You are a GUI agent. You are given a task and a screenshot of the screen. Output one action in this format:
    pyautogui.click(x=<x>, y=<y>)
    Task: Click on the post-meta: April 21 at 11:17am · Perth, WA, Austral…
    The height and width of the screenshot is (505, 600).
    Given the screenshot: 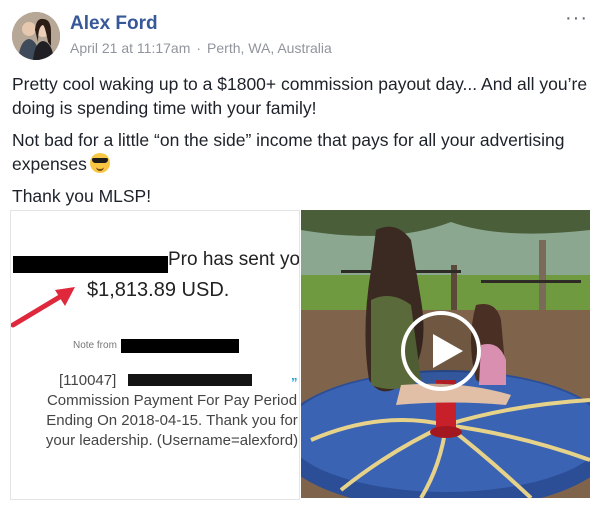 What is the action you would take?
    pyautogui.click(x=201, y=48)
    